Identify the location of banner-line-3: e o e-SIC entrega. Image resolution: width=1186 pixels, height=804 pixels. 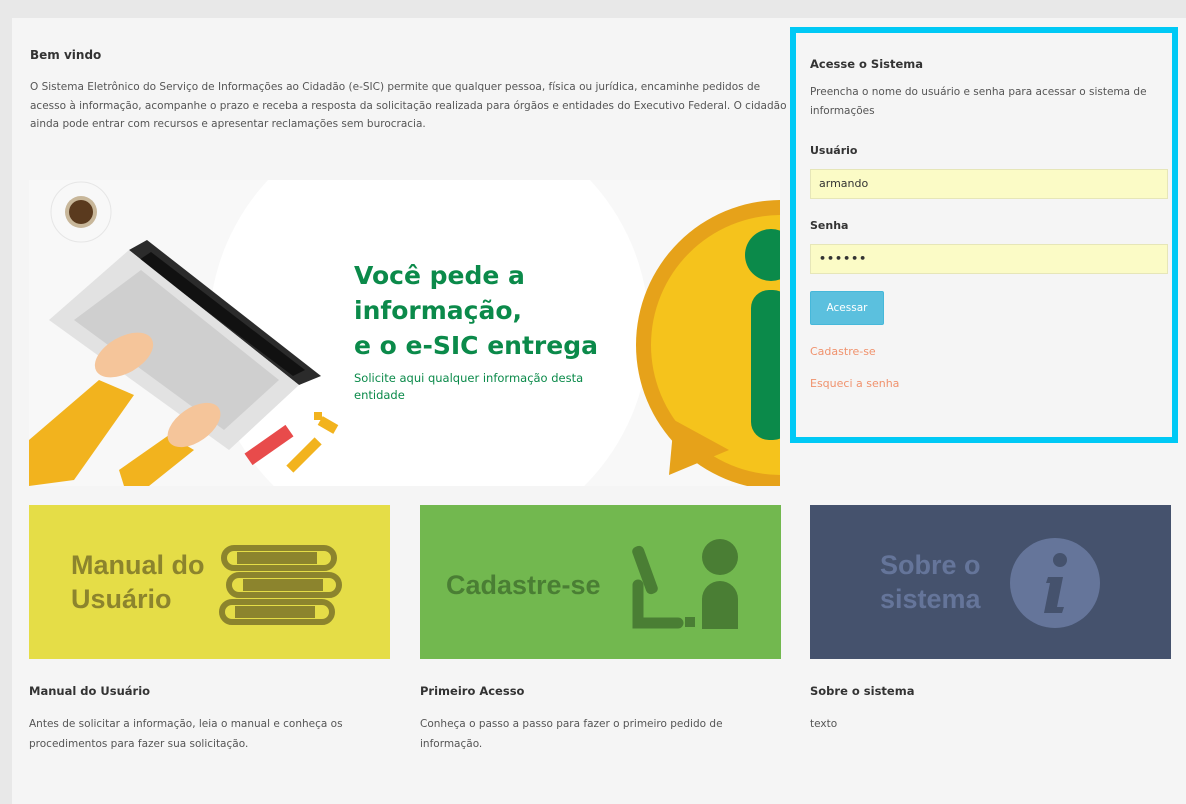
(476, 345).